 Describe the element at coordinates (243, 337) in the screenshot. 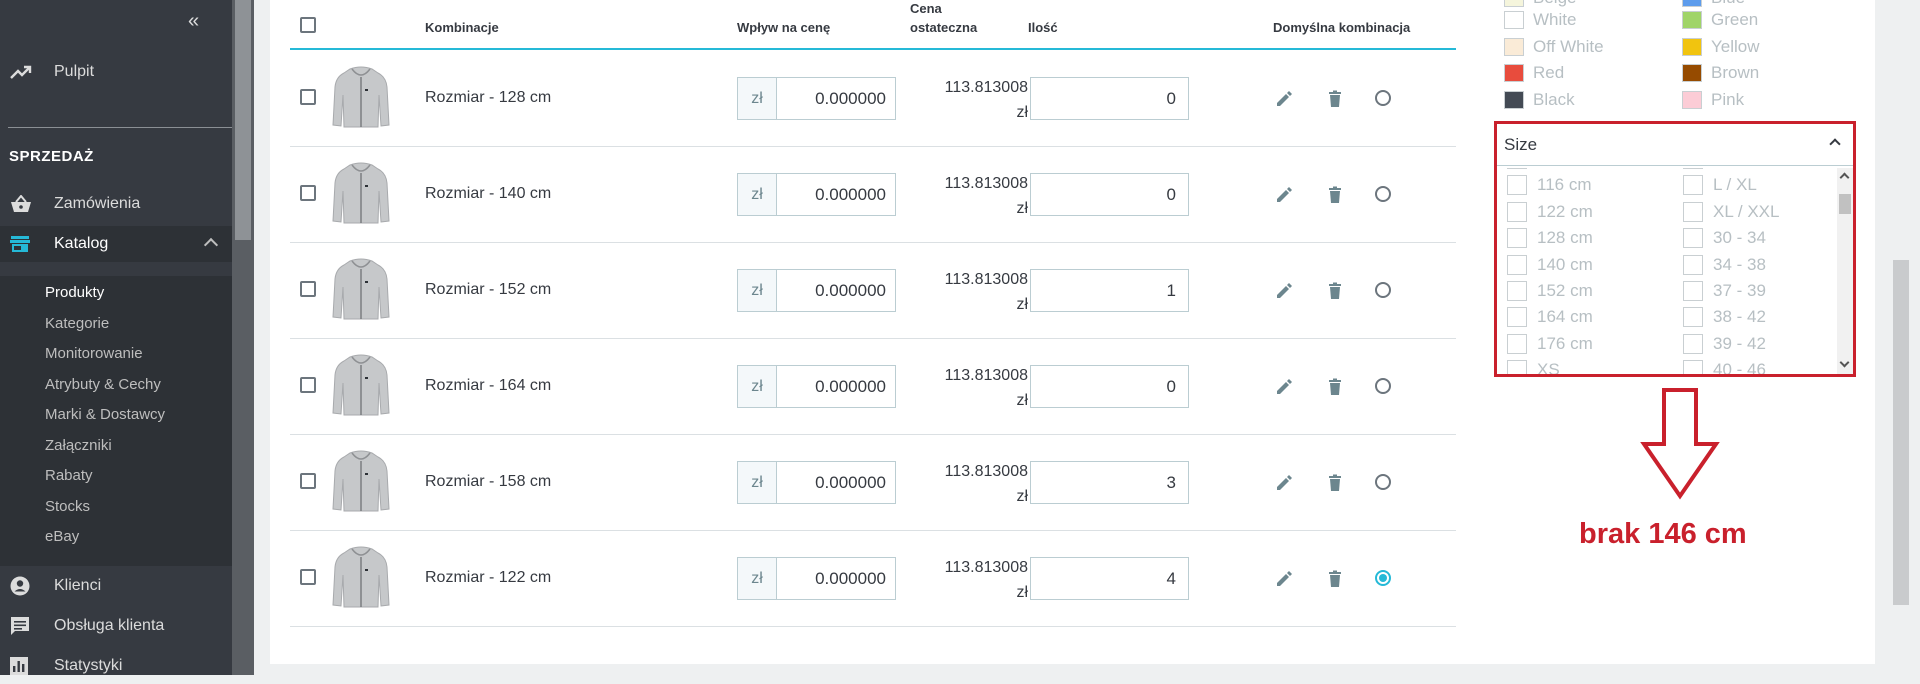

I see `sidebar-scrollbar` at that location.